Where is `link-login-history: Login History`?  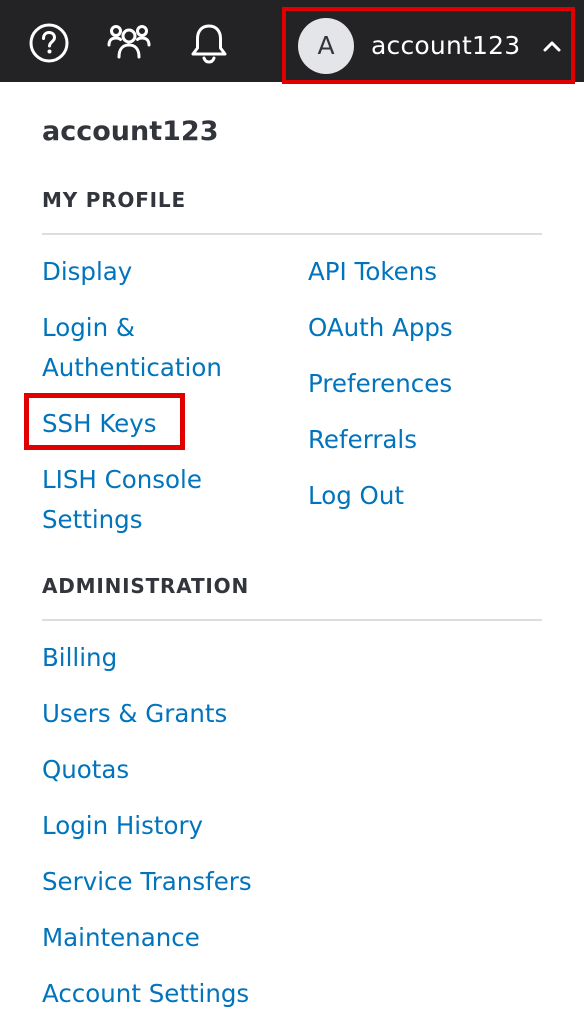 link-login-history: Login History is located at coordinates (122, 826).